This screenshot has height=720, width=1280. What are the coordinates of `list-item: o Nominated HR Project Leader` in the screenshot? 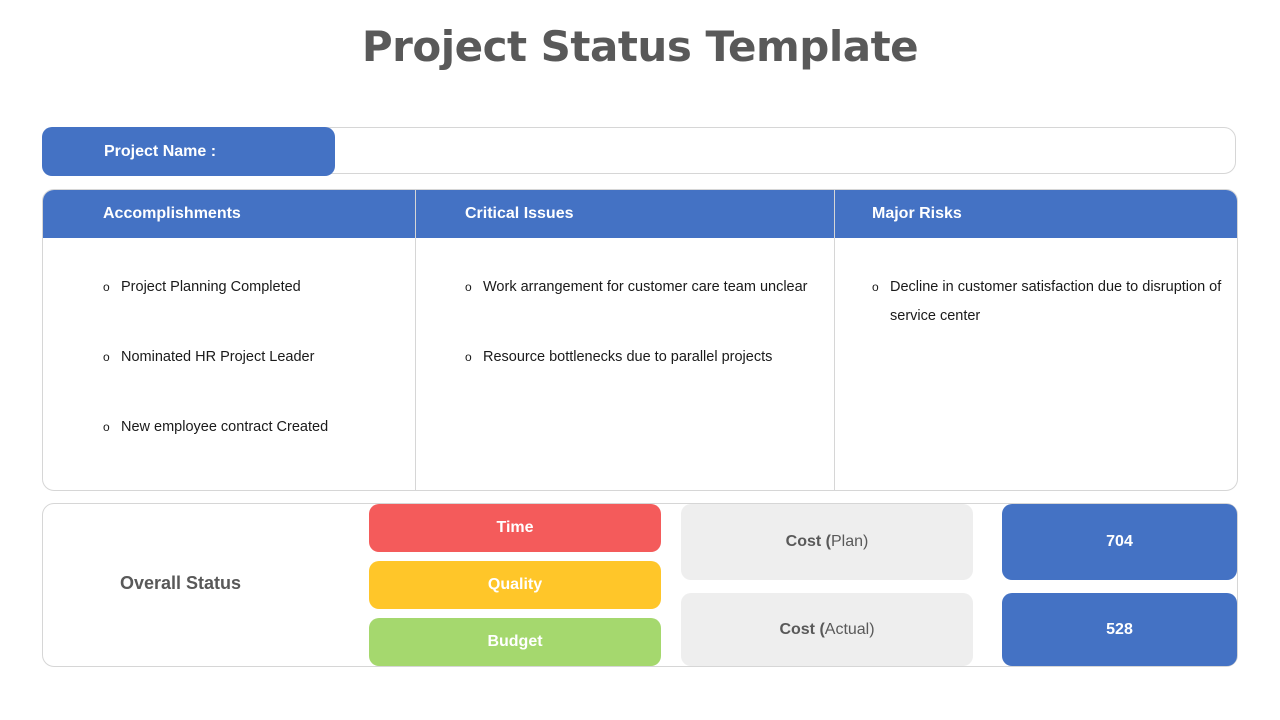 It's located at (253, 357).